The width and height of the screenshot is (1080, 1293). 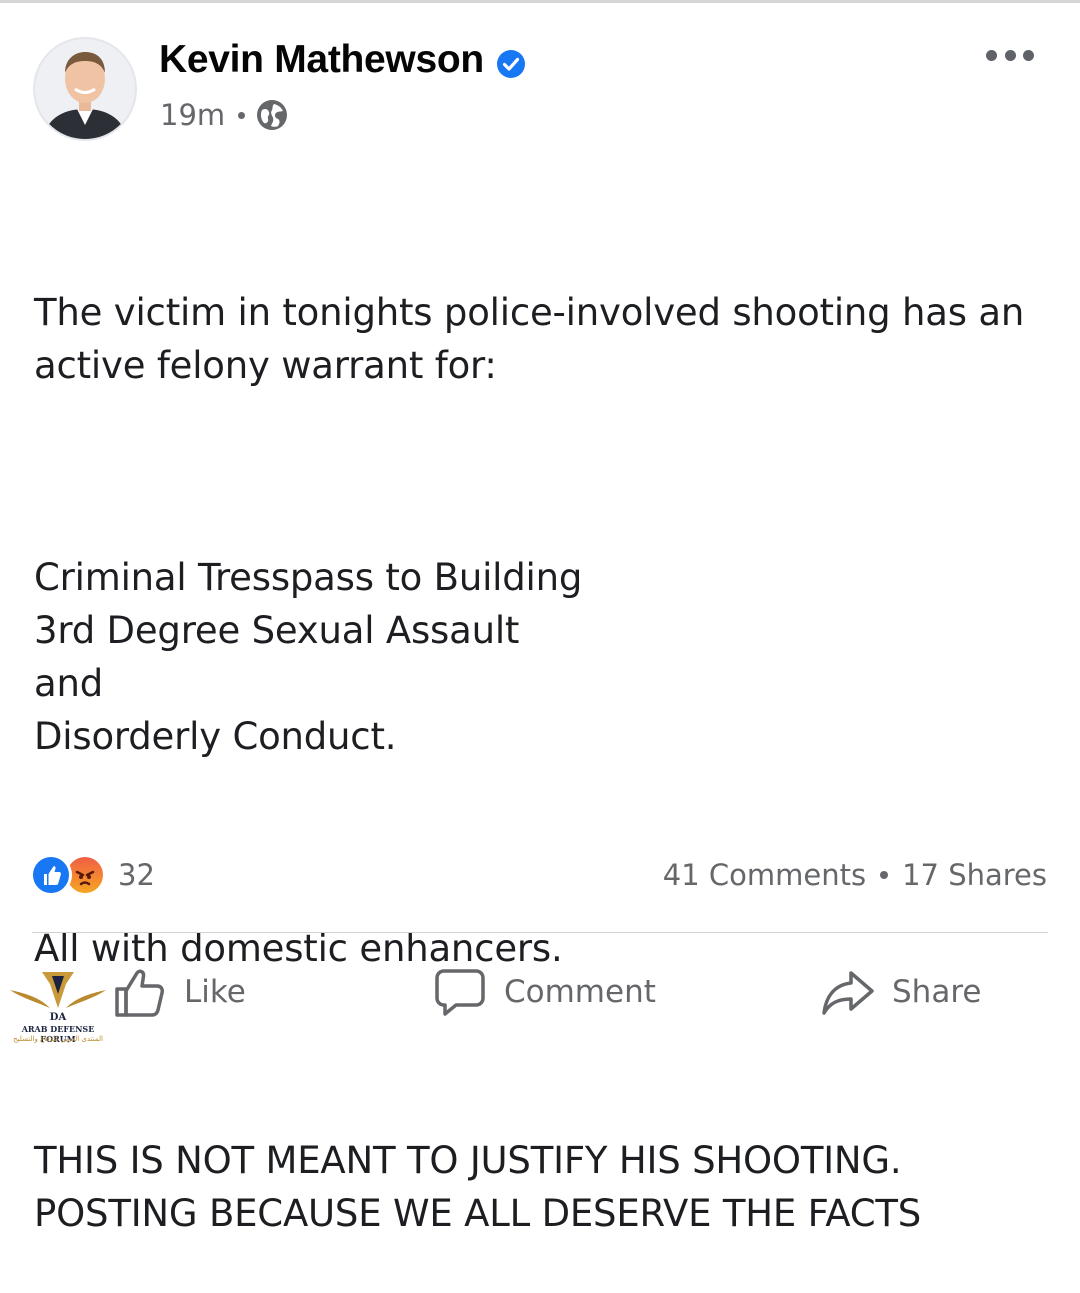 What do you see at coordinates (272, 115) in the screenshot?
I see `globe-icon` at bounding box center [272, 115].